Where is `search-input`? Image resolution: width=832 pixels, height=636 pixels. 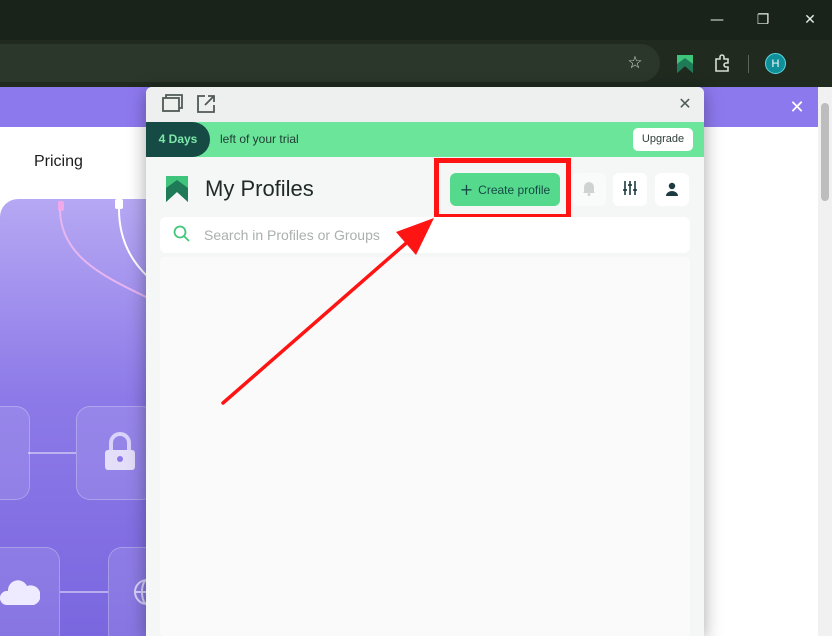 search-input is located at coordinates (439, 235).